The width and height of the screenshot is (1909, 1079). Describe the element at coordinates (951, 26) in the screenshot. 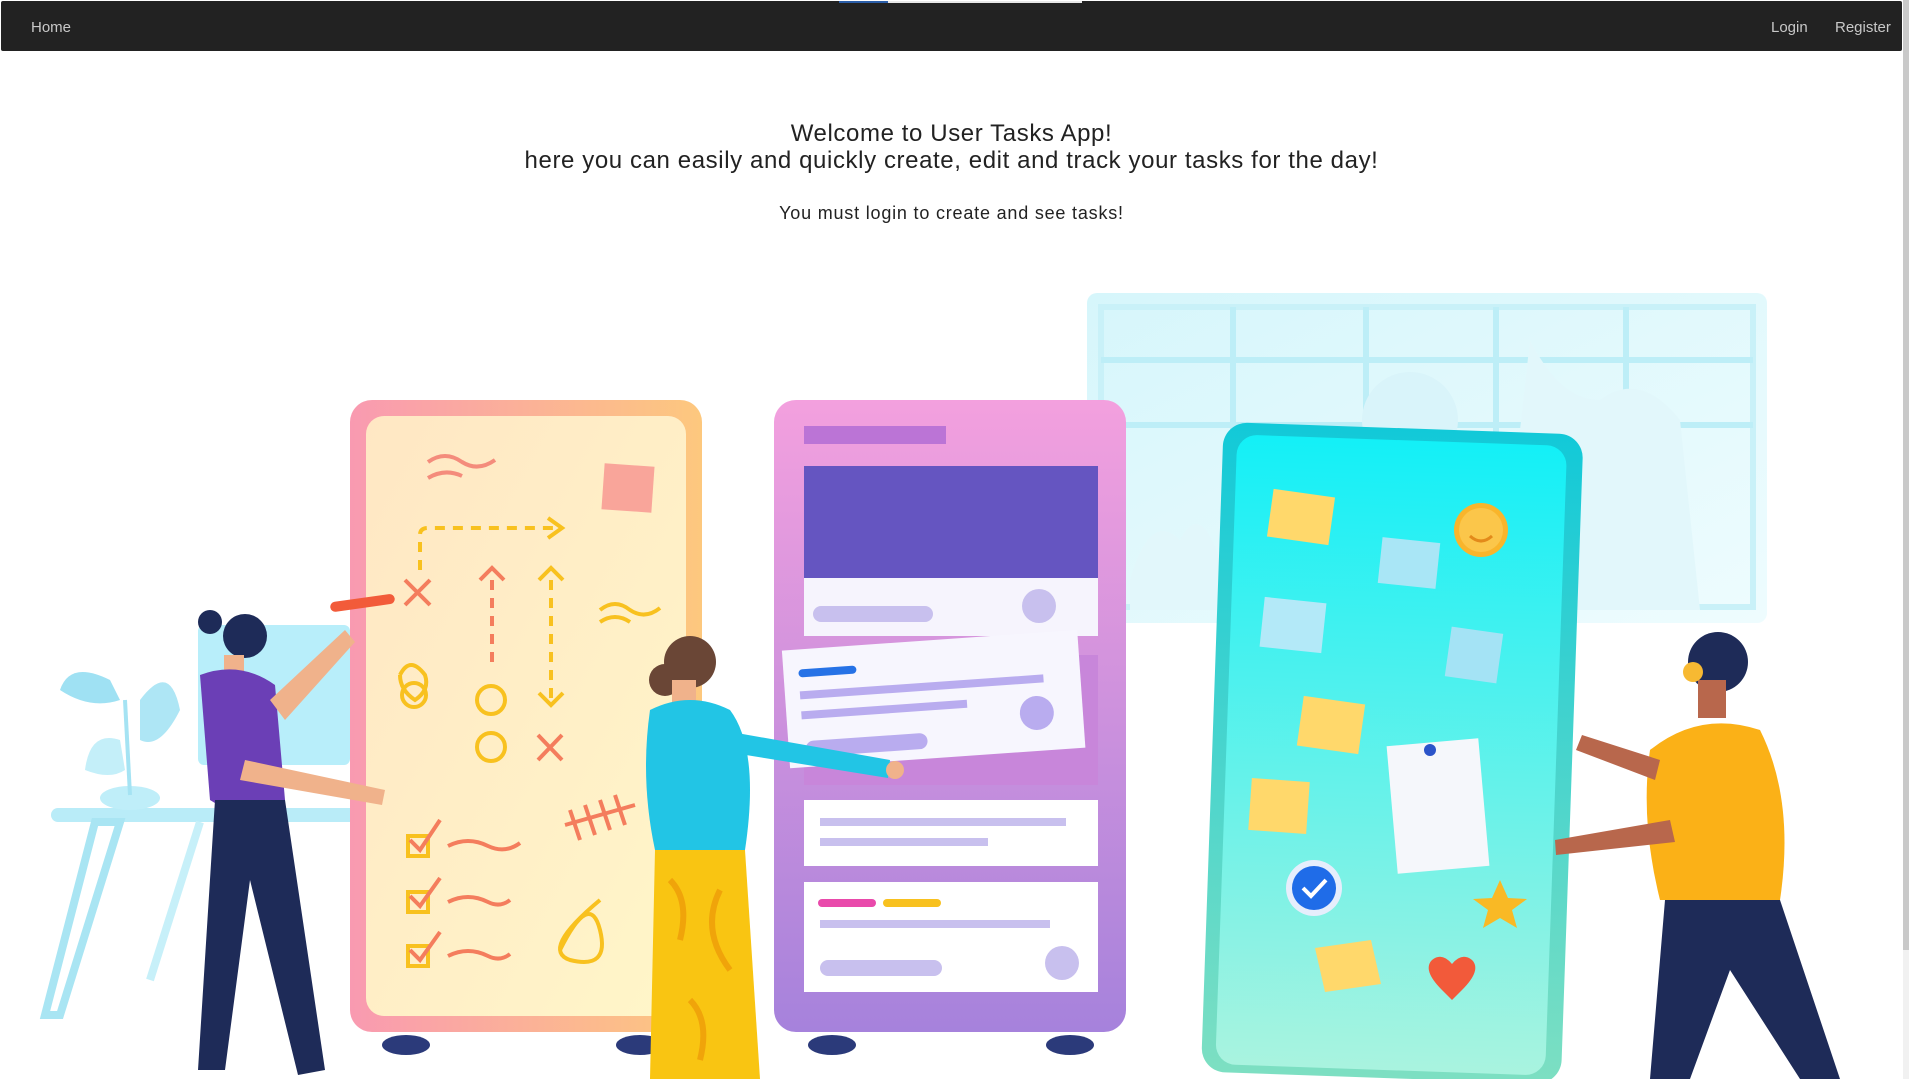

I see `top-navbar: Home Login Register` at that location.